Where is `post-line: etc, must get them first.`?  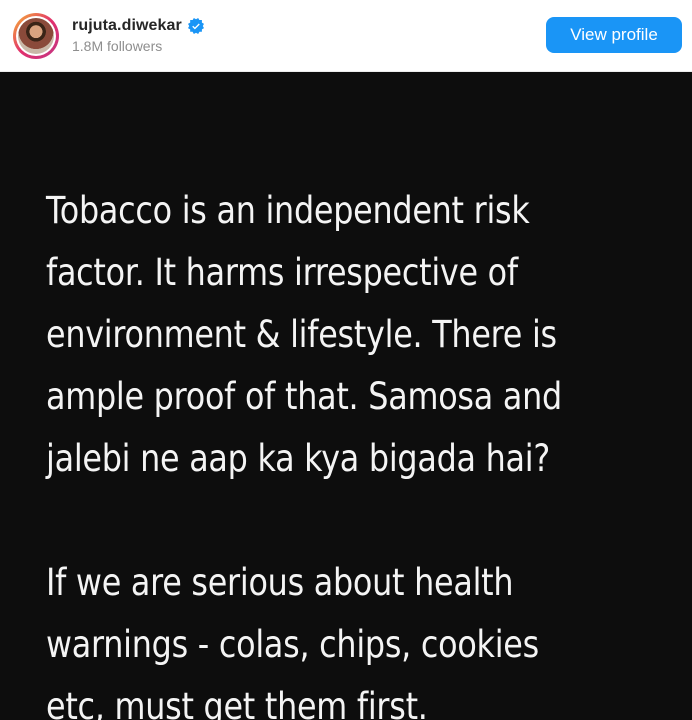
post-line: etc, must get them first. is located at coordinates (237, 702).